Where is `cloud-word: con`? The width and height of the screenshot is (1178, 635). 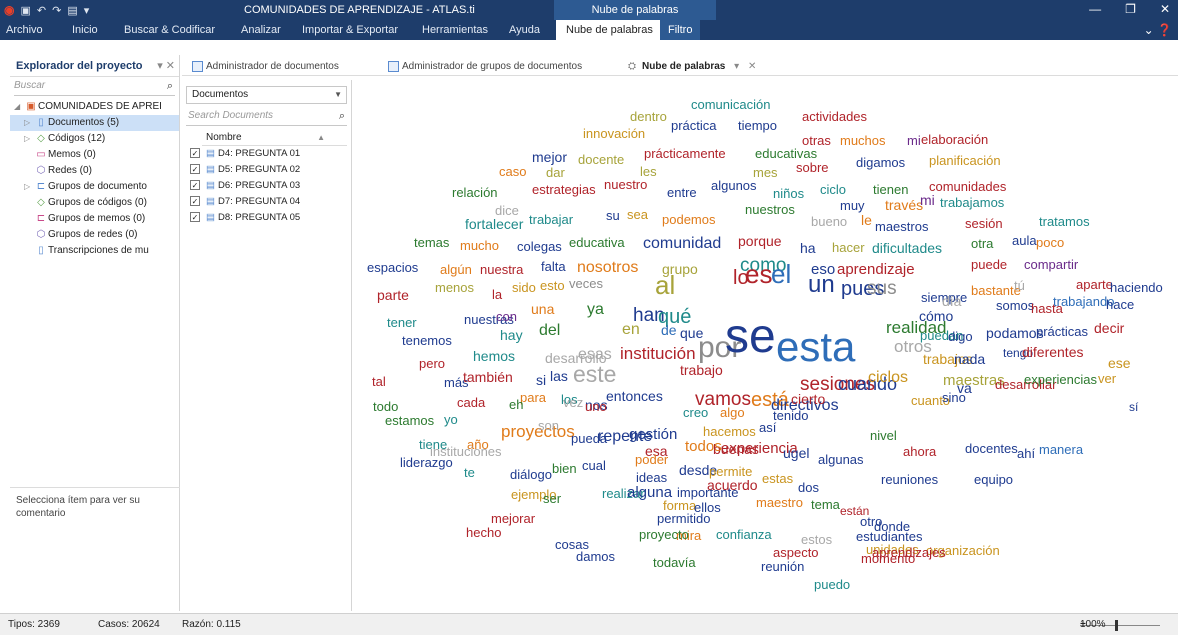
cloud-word: con is located at coordinates (506, 316).